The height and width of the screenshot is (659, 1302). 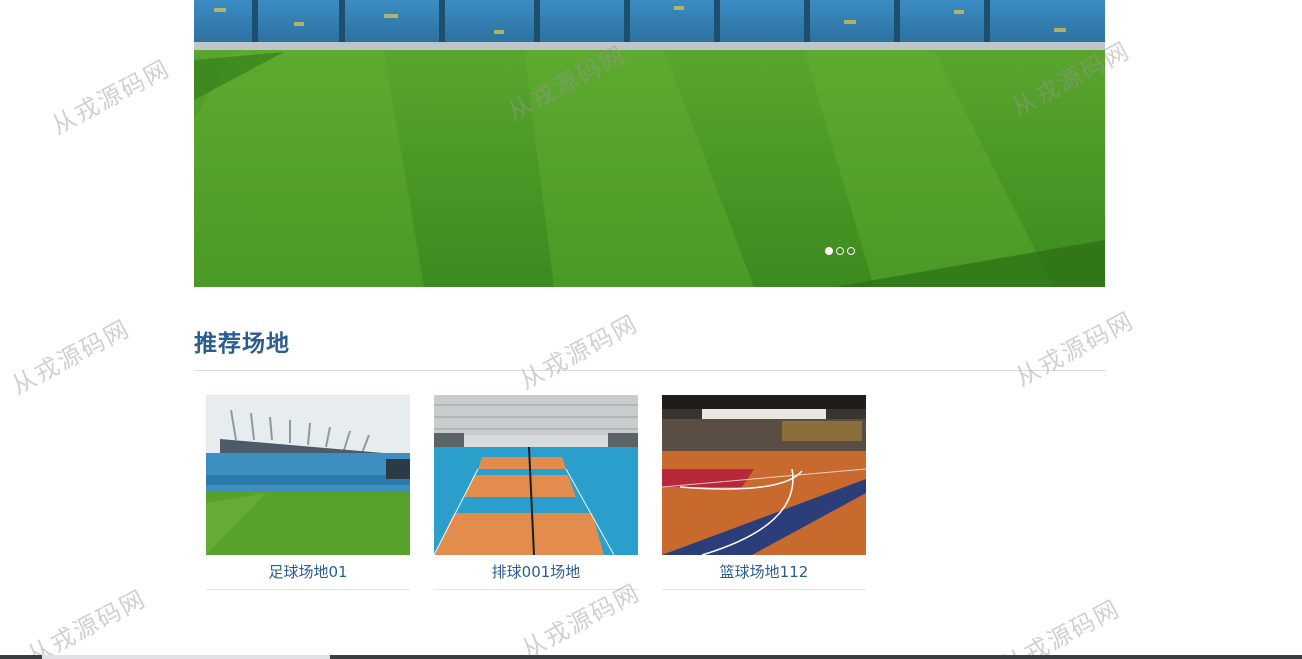 I want to click on venue-card-football: 足球场地01, so click(x=308, y=492).